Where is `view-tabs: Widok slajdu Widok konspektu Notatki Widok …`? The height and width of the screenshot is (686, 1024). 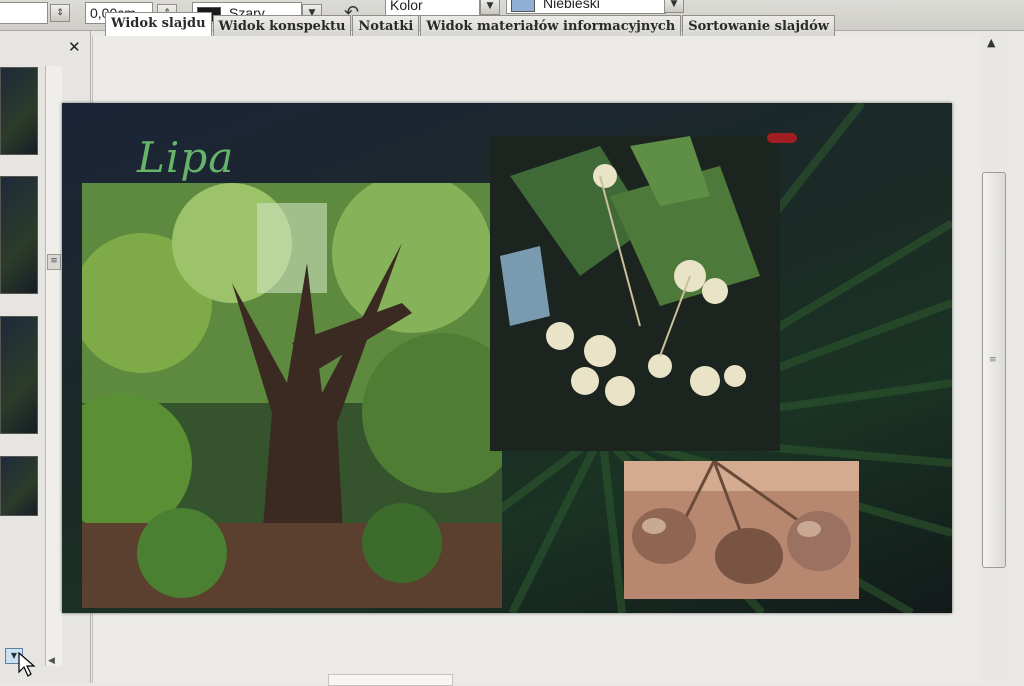
view-tabs: Widok slajdu Widok konspektu Notatki Widok … is located at coordinates (470, 24).